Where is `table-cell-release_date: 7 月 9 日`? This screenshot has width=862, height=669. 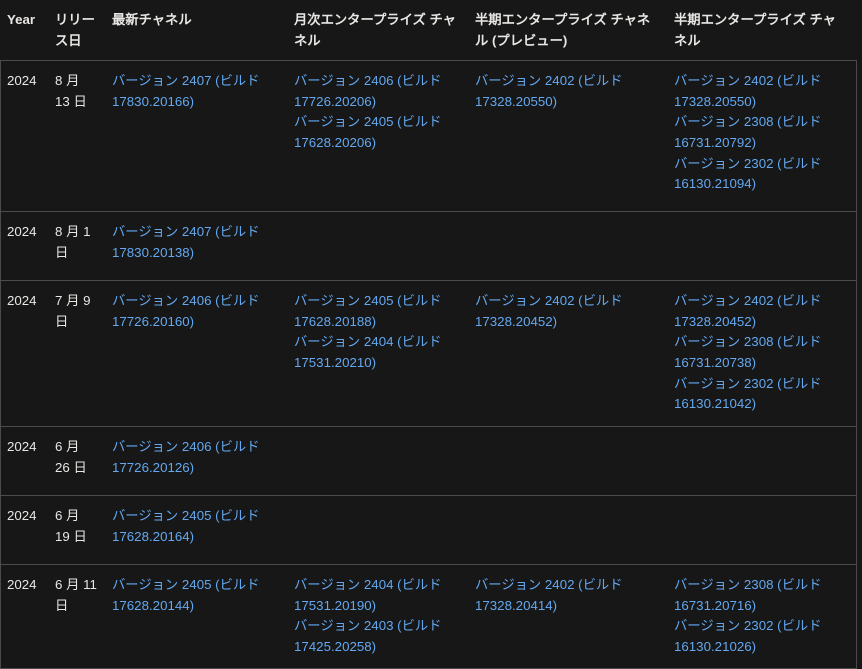 table-cell-release_date: 7 月 9 日 is located at coordinates (77, 354).